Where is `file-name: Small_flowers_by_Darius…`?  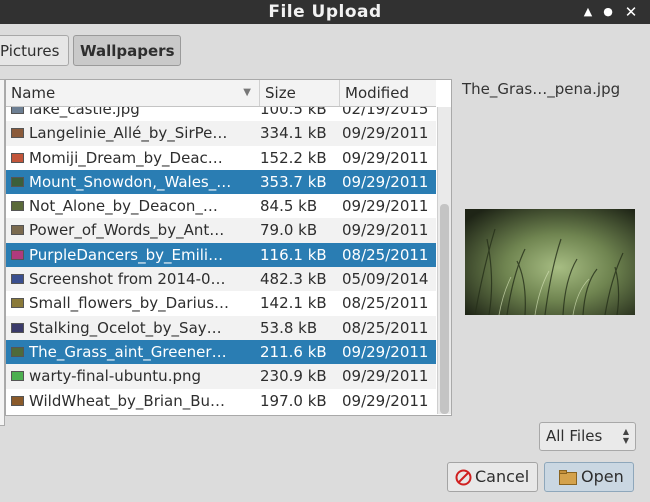 file-name: Small_flowers_by_Darius… is located at coordinates (129, 303).